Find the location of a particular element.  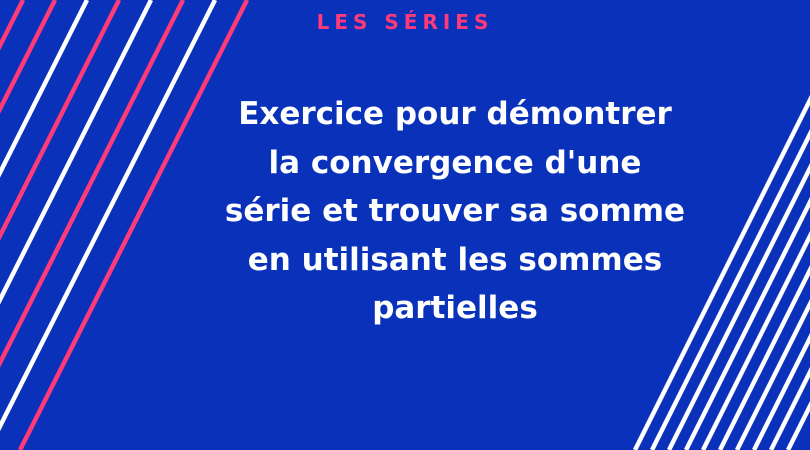

title-line: série et trouver sa somme is located at coordinates (455, 211).